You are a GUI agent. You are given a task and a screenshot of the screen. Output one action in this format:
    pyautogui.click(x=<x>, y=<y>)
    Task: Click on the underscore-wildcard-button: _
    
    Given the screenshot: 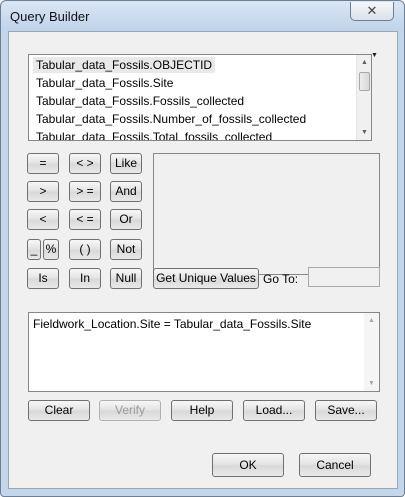 What is the action you would take?
    pyautogui.click(x=34, y=249)
    